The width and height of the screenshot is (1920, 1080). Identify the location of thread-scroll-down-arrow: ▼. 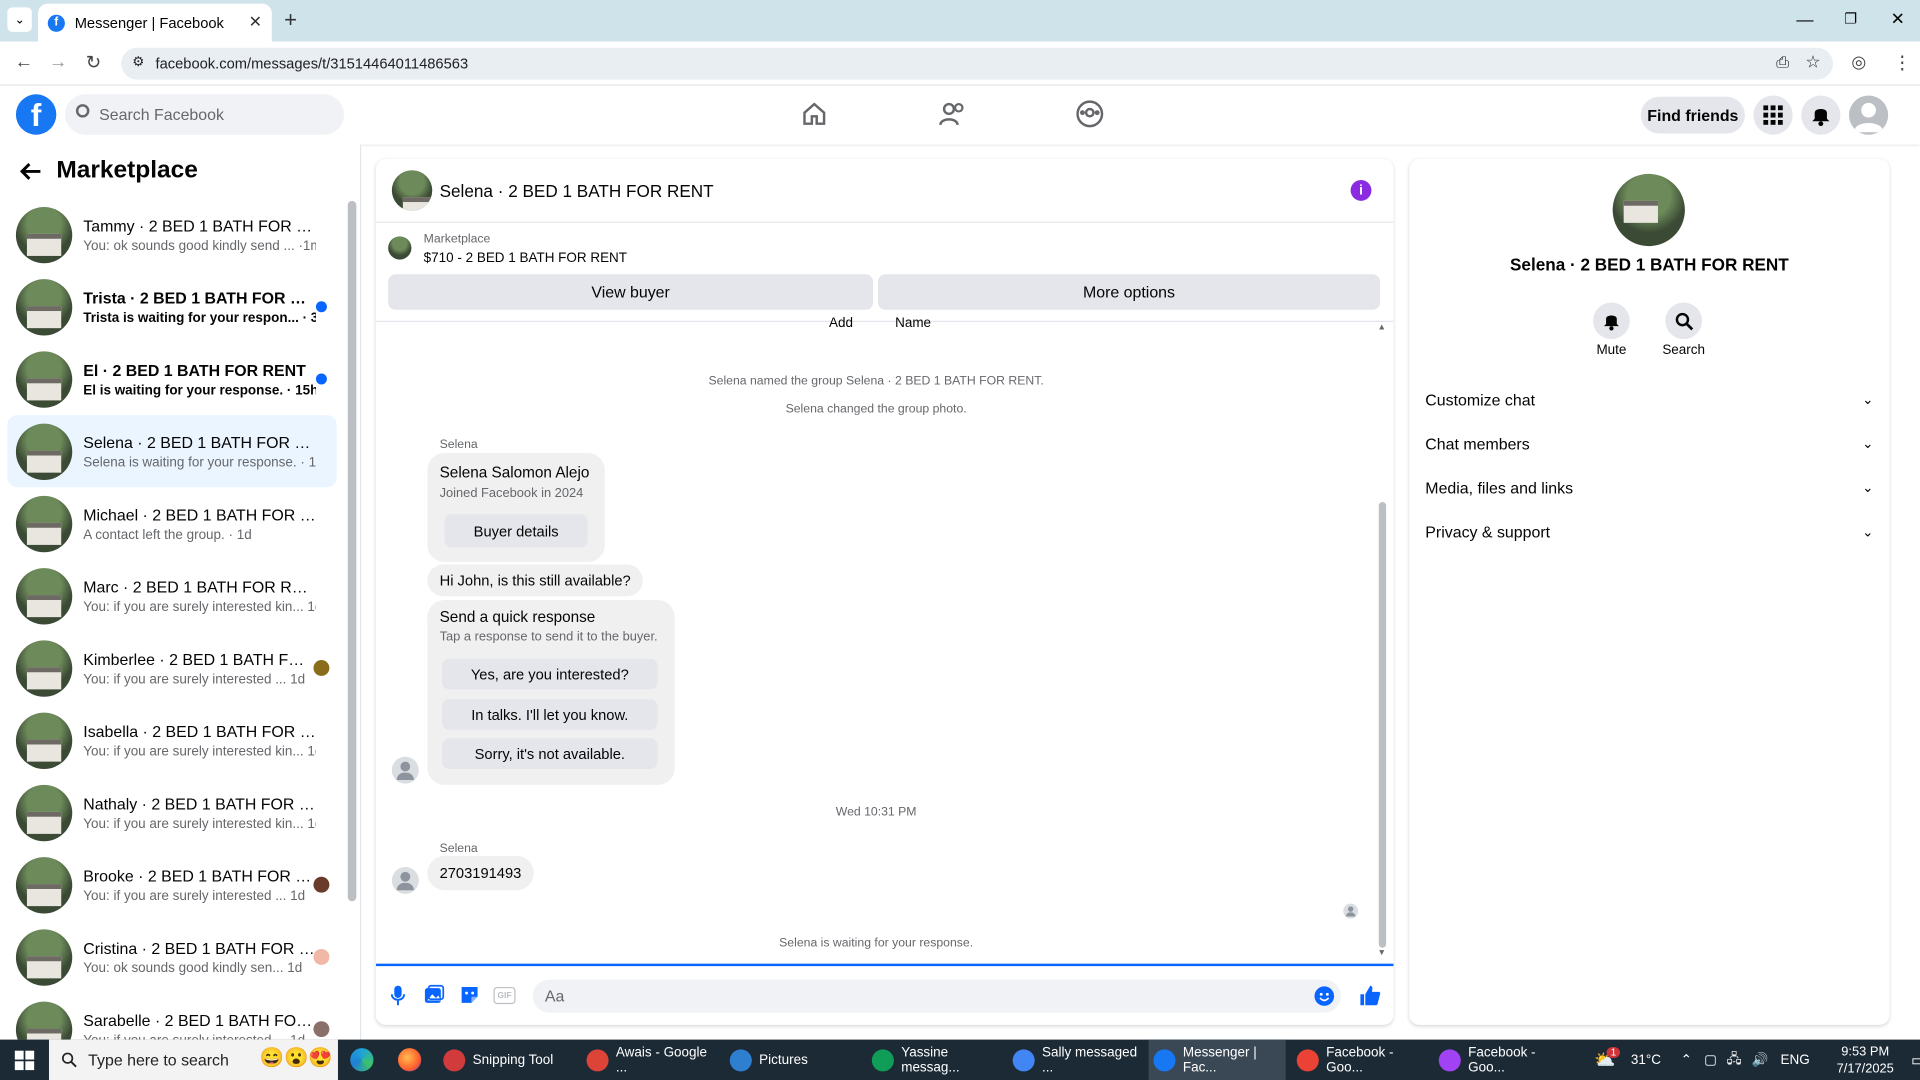
(1382, 953).